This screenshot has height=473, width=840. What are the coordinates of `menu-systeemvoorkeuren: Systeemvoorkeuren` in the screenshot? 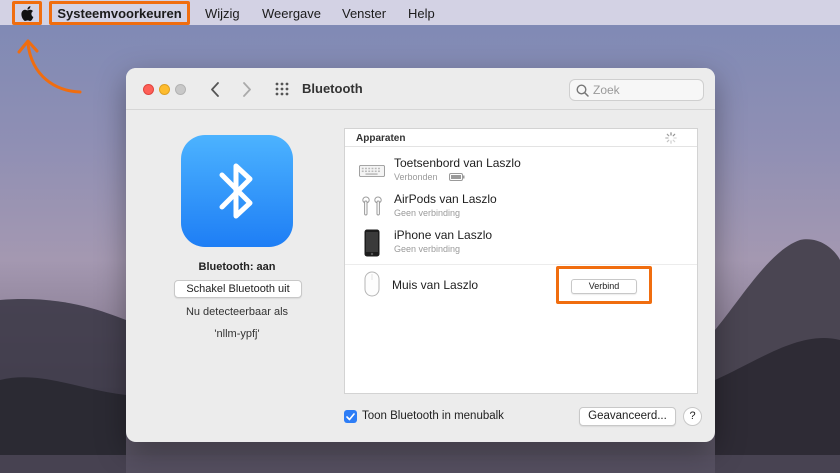 It's located at (119, 13).